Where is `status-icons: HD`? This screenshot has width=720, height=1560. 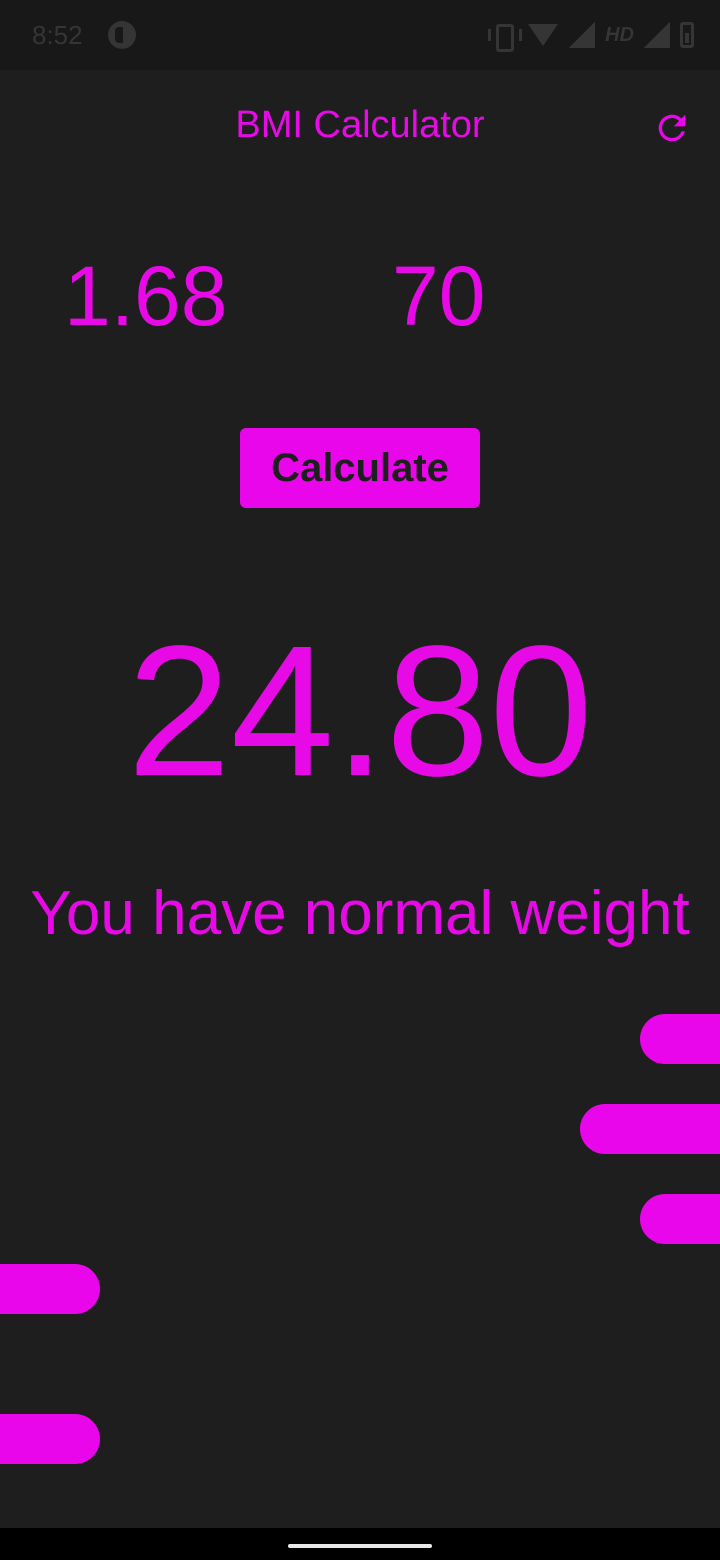
status-icons: HD is located at coordinates (590, 36).